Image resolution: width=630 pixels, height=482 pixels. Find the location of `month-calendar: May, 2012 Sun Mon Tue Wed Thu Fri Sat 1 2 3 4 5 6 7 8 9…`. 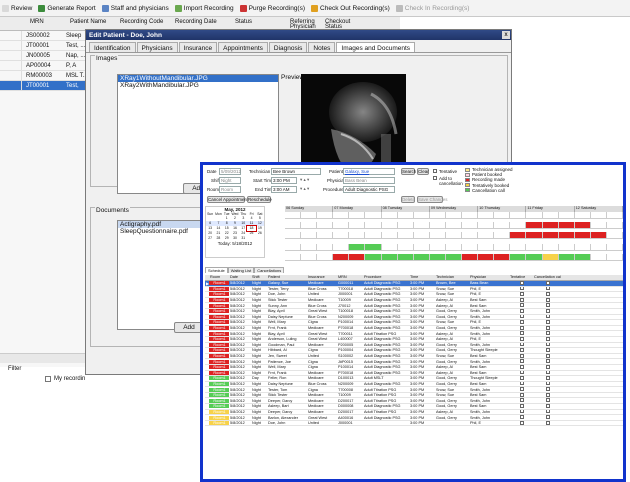

month-calendar: May, 2012 Sun Mon Tue Wed Thu Fri Sat 1 2 3 4 5 6 7 8 9… is located at coordinates (235, 232).